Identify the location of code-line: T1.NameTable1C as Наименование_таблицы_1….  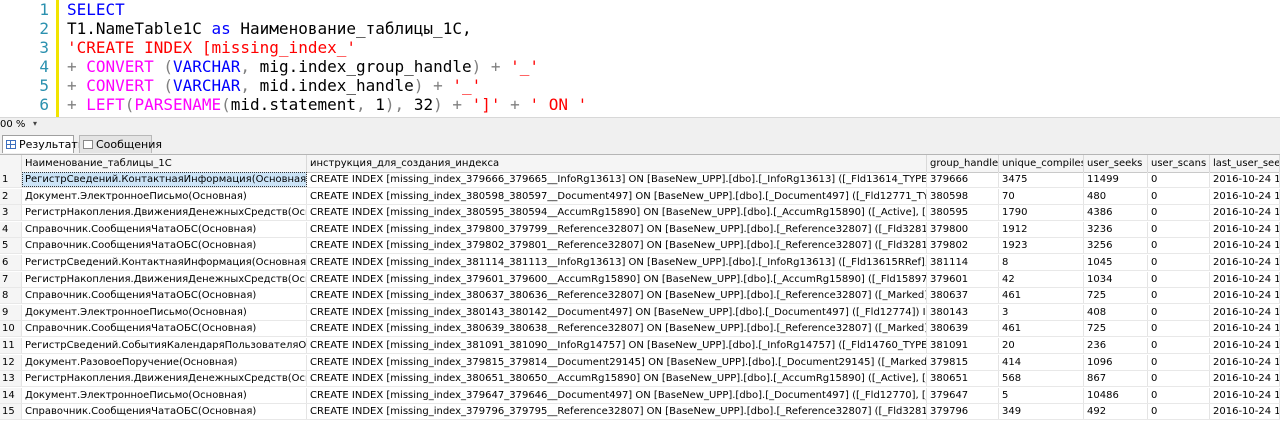
(269, 28).